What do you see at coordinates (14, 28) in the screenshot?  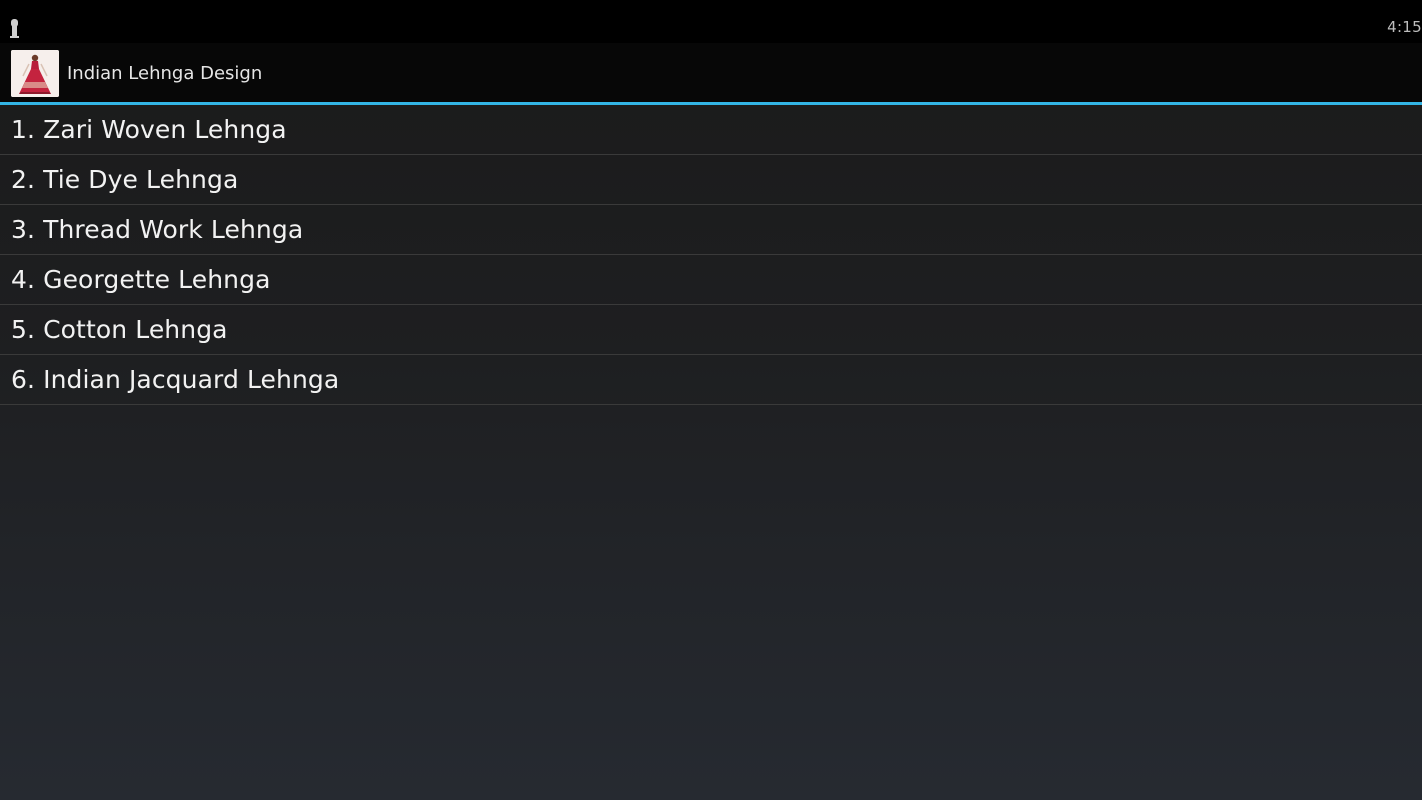 I see `usb-icon` at bounding box center [14, 28].